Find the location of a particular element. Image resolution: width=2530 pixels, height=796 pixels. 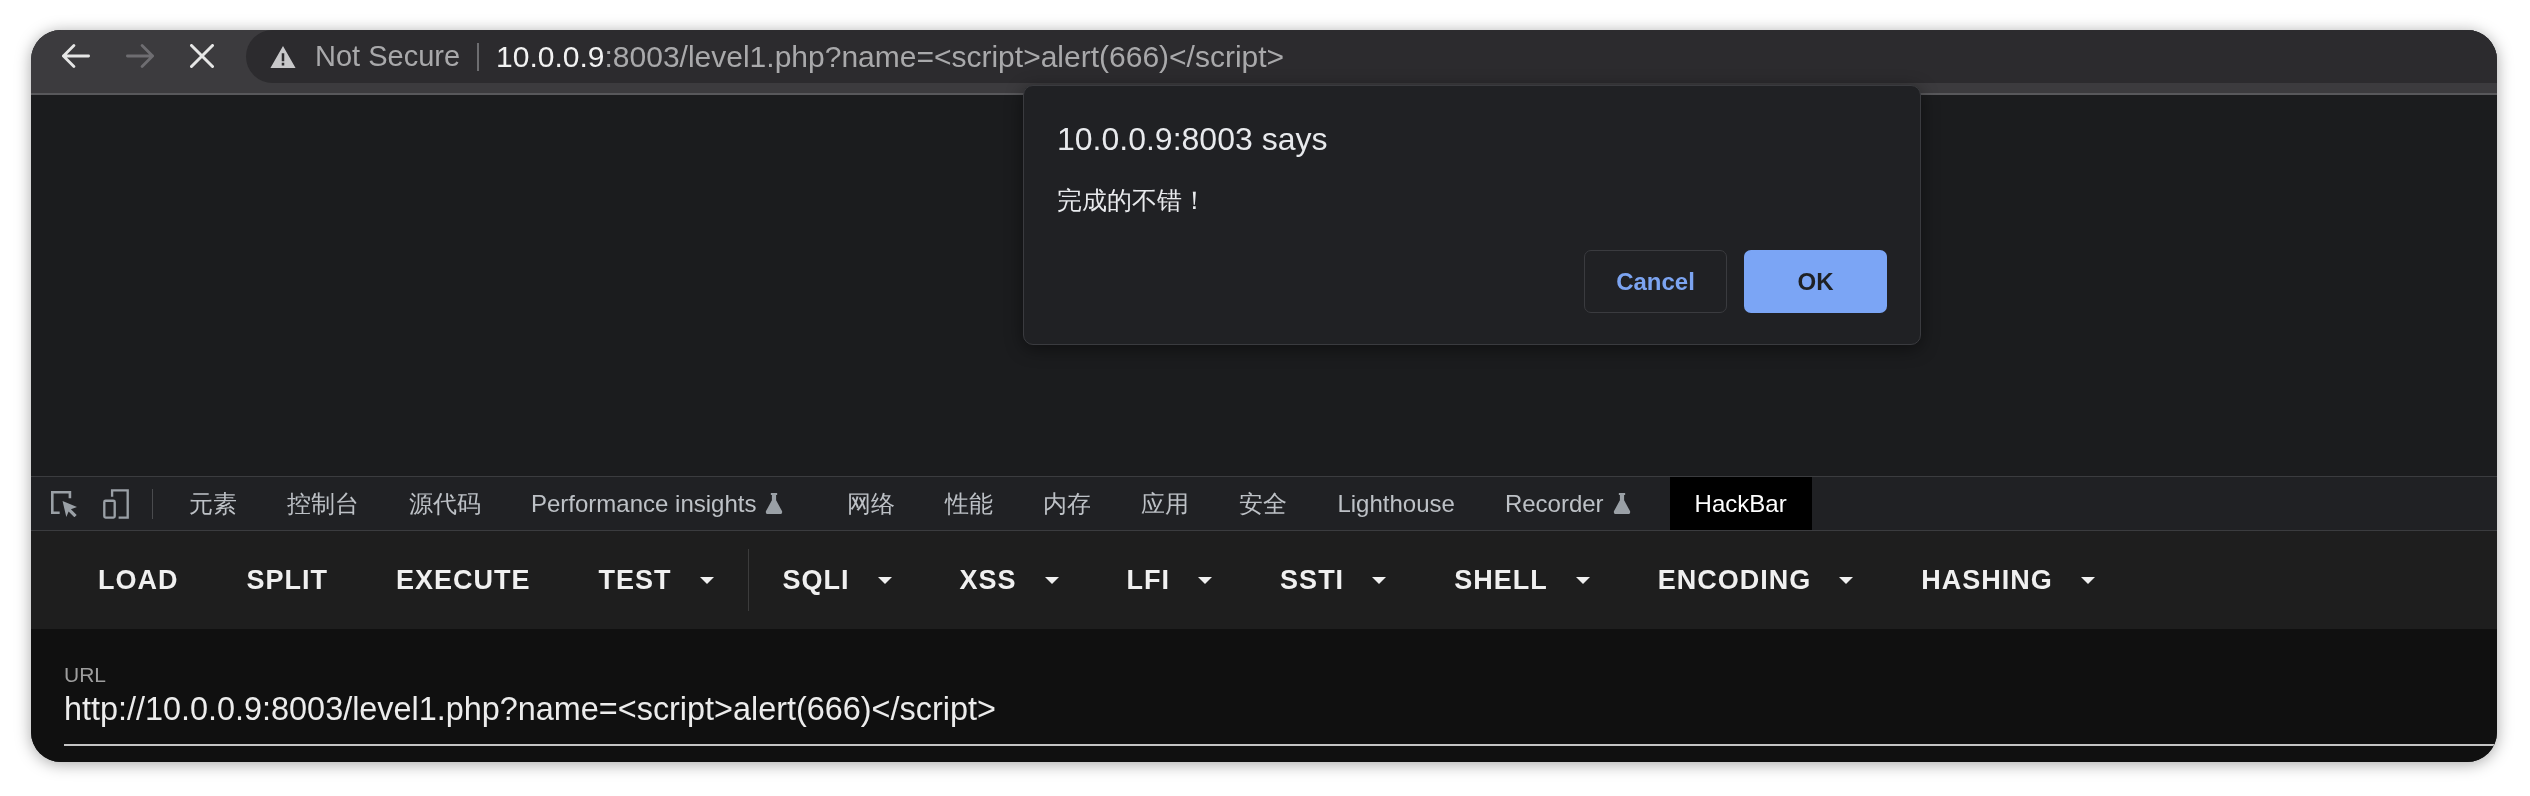

hackbar-button: LOAD is located at coordinates (138, 580).